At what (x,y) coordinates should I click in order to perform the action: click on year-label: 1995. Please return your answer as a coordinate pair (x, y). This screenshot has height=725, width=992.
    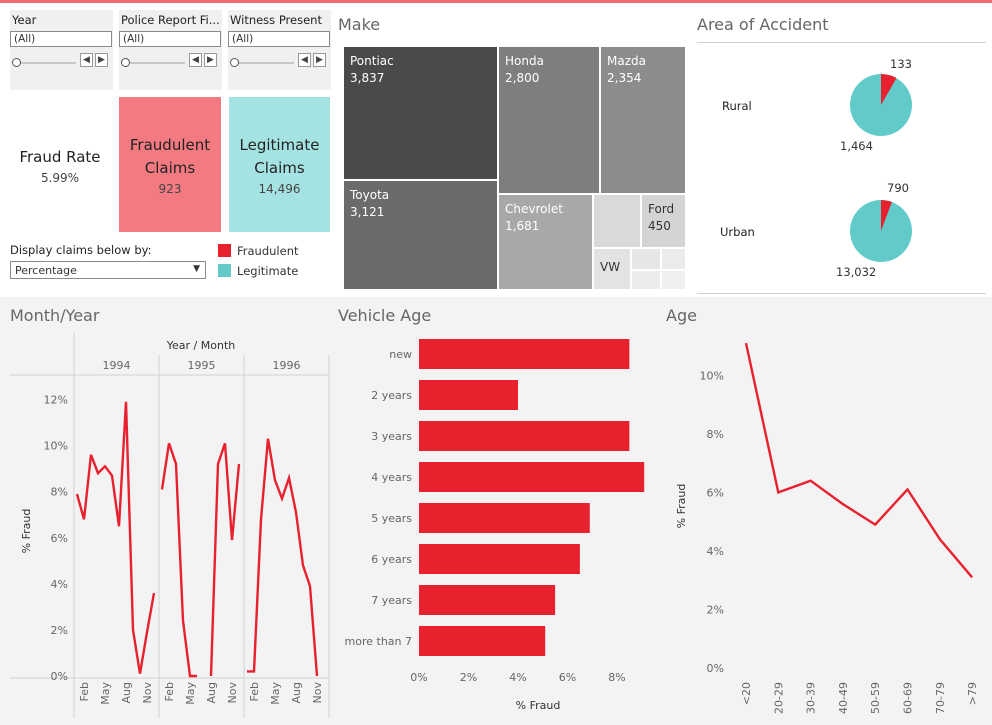
    Looking at the image, I should click on (202, 365).